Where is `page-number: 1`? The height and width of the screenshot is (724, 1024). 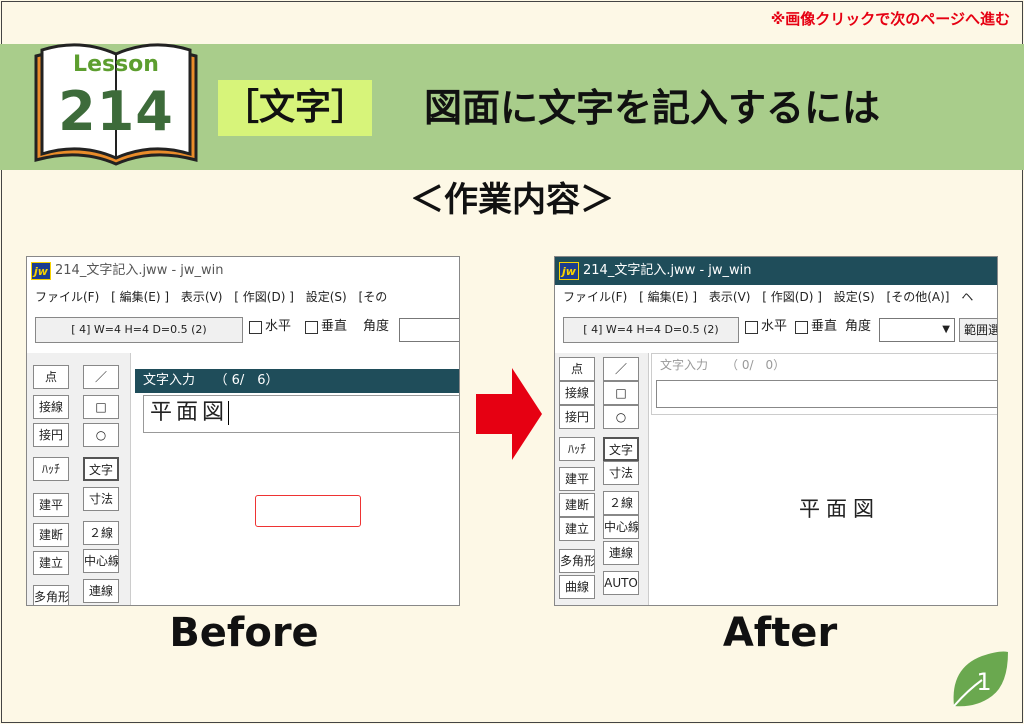 page-number: 1 is located at coordinates (983, 682).